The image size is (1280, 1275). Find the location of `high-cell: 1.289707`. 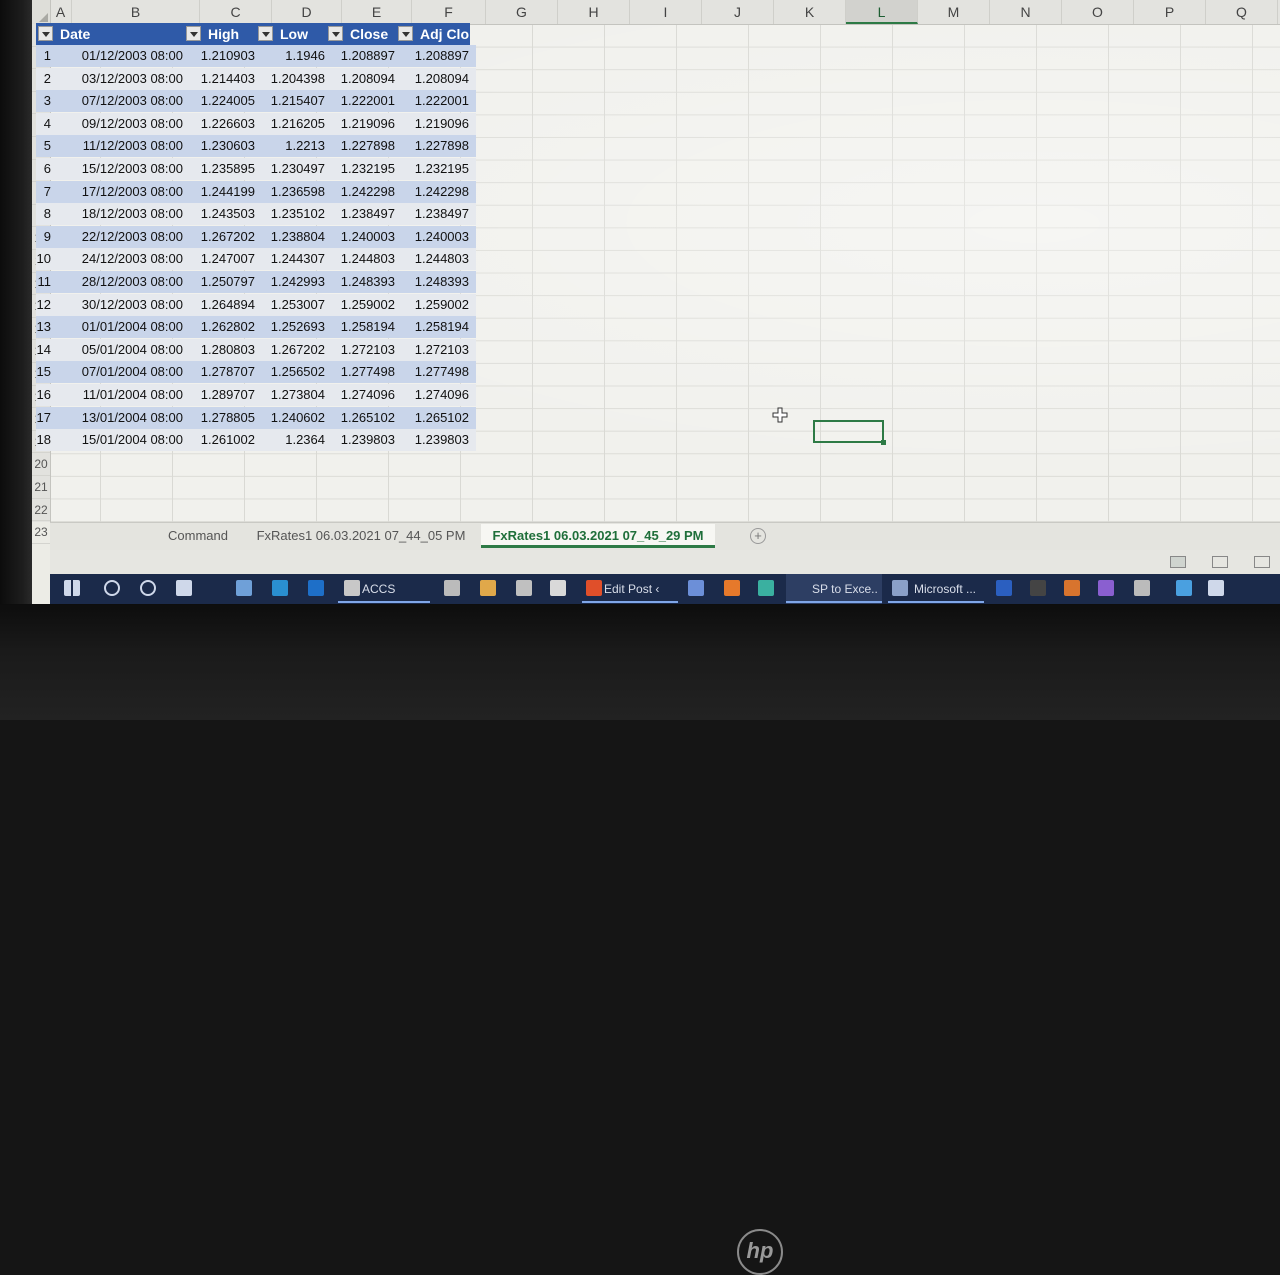

high-cell: 1.289707 is located at coordinates (222, 395).